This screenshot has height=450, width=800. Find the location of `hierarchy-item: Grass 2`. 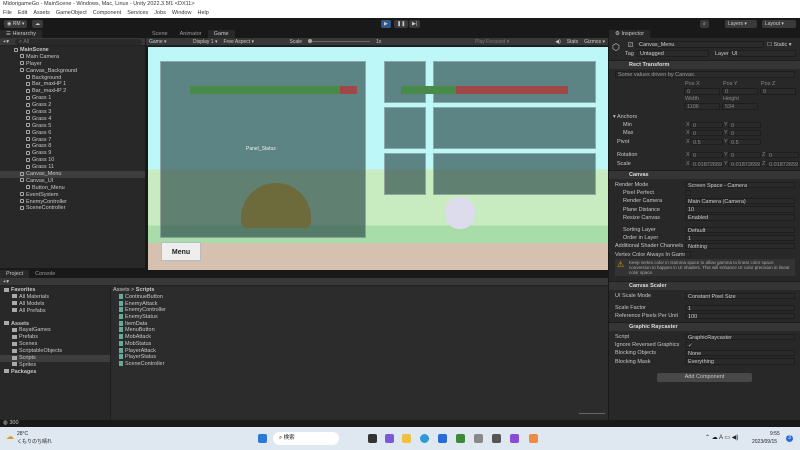

hierarchy-item: Grass 2 is located at coordinates (72, 105).